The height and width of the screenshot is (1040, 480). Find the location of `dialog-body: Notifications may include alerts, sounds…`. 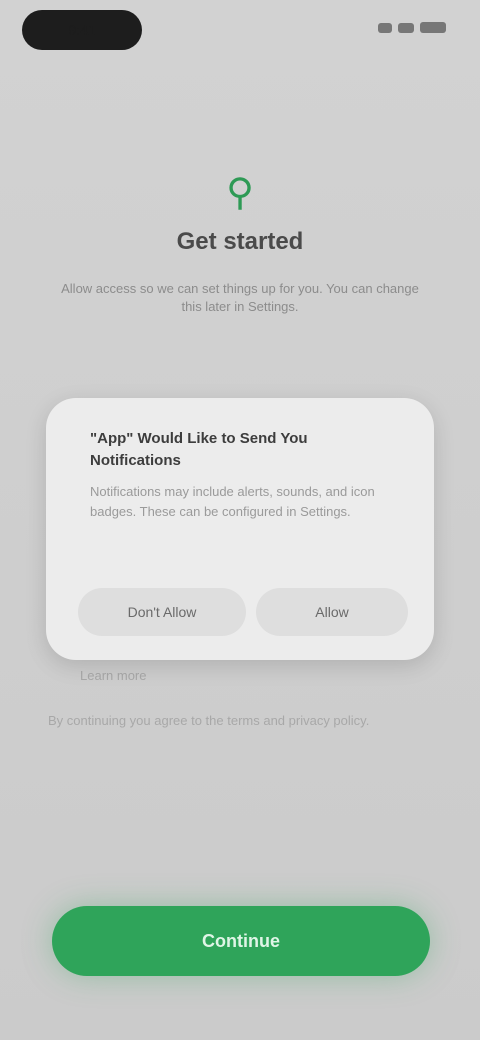

dialog-body: Notifications may include alerts, sounds… is located at coordinates (232, 501).